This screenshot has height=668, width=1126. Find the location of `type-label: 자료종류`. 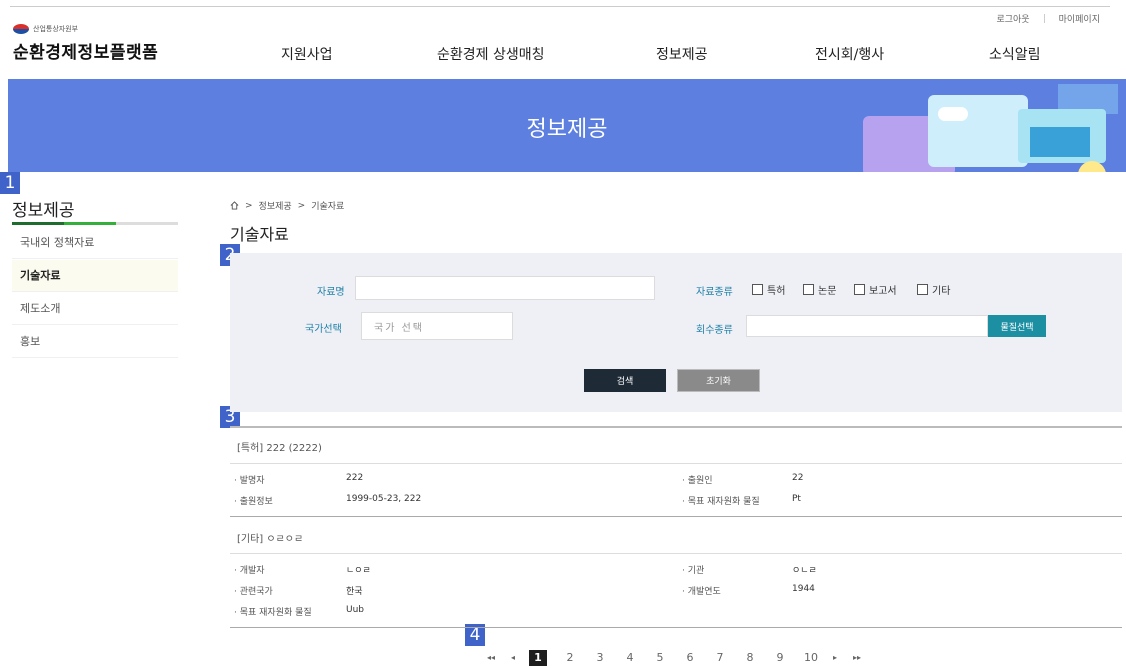

type-label: 자료종류 is located at coordinates (714, 292).